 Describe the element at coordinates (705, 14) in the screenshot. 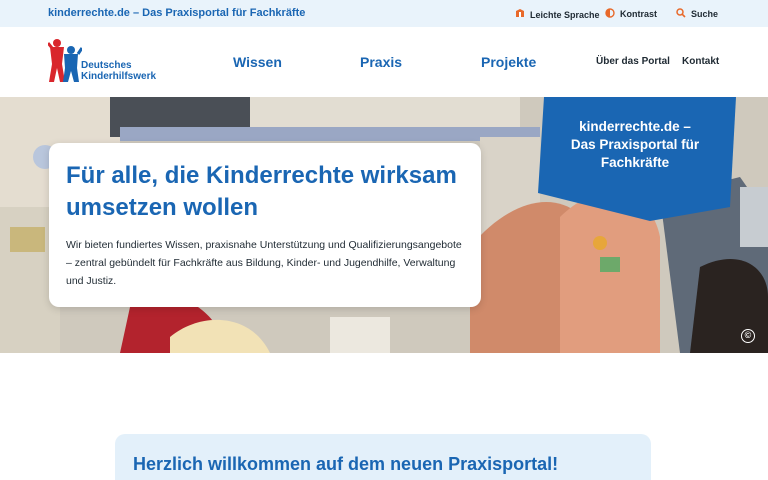

I see `search-label: Suche` at that location.